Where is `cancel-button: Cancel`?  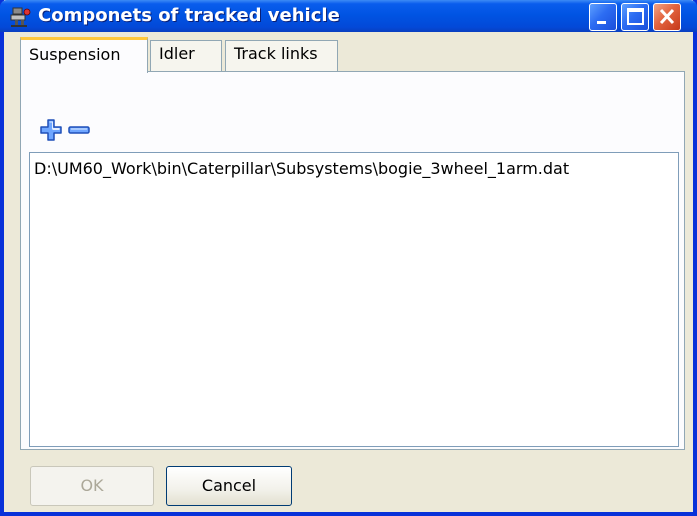
cancel-button: Cancel is located at coordinates (229, 486).